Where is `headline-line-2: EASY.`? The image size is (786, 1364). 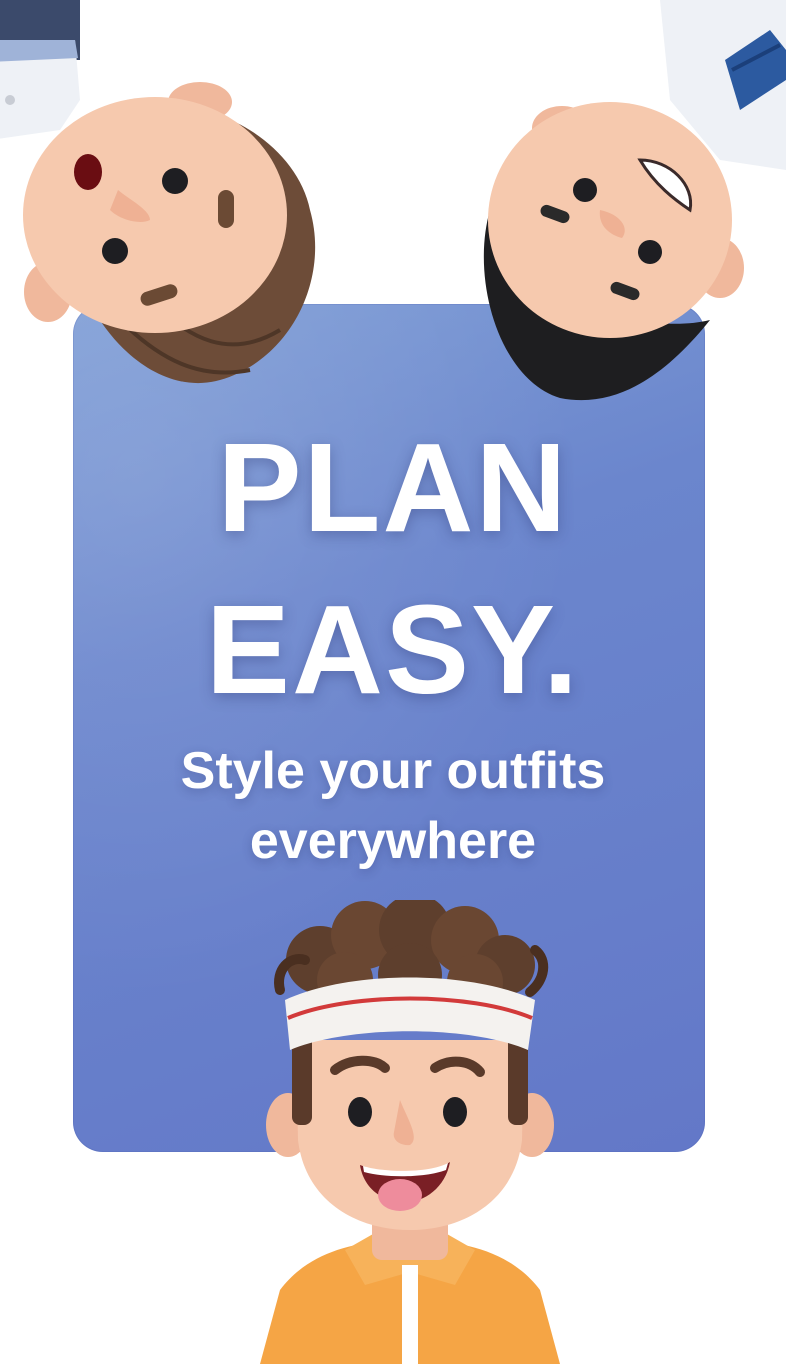 headline-line-2: EASY. is located at coordinates (393, 649).